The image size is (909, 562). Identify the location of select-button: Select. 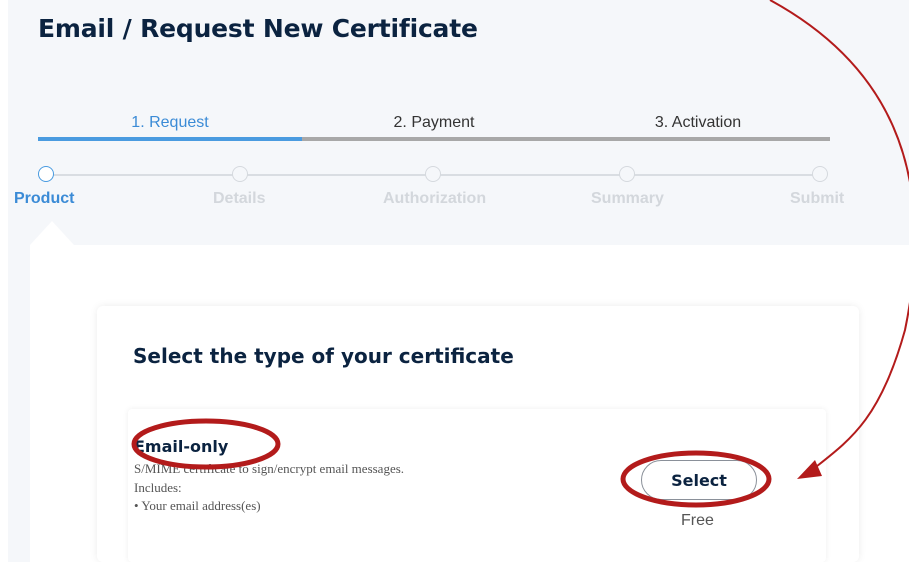
(699, 480).